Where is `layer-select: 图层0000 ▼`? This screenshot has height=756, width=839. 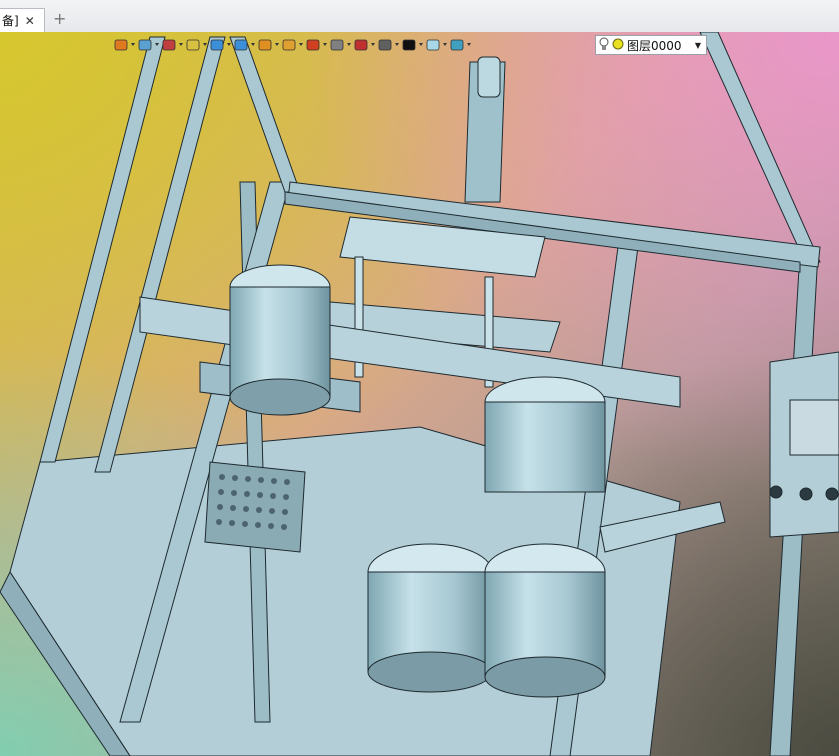 layer-select: 图层0000 ▼ is located at coordinates (651, 45).